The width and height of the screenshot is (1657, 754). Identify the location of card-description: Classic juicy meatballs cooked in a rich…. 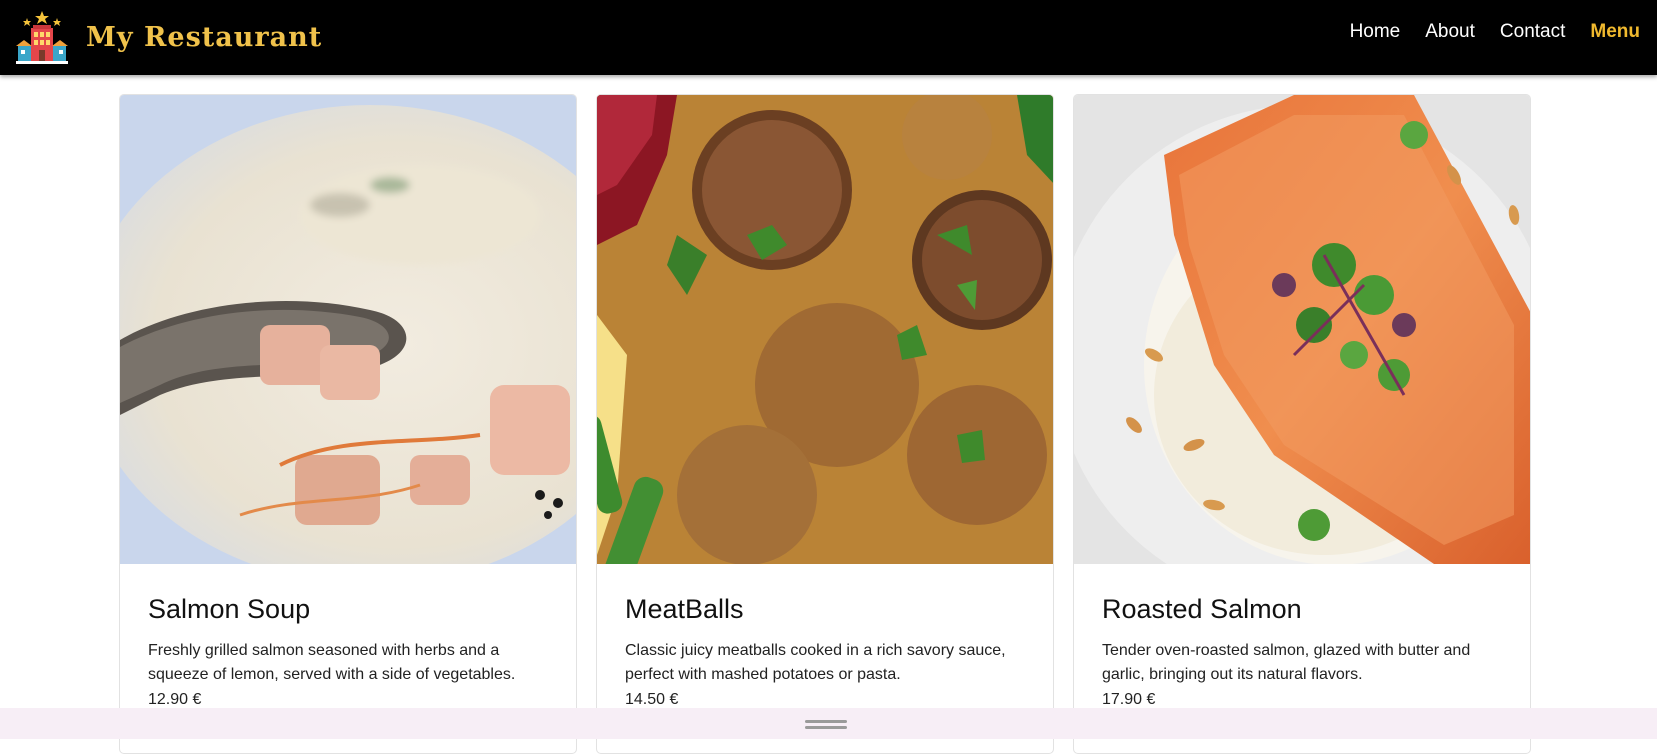
(815, 662).